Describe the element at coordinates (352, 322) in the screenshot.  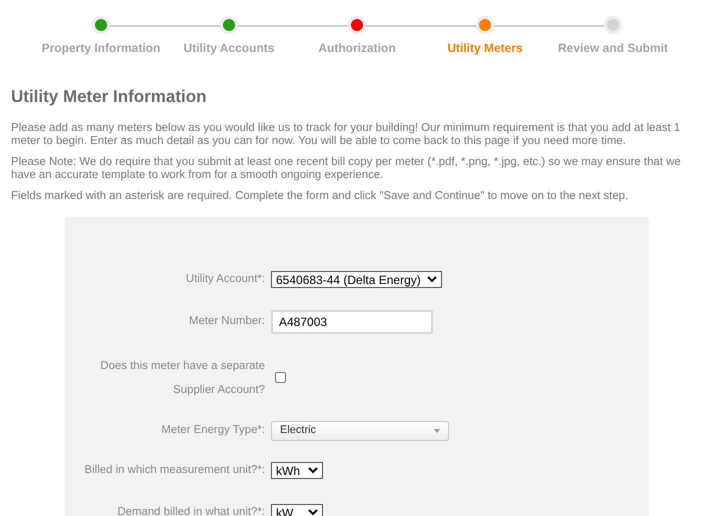
I see `input-field: A487003` at that location.